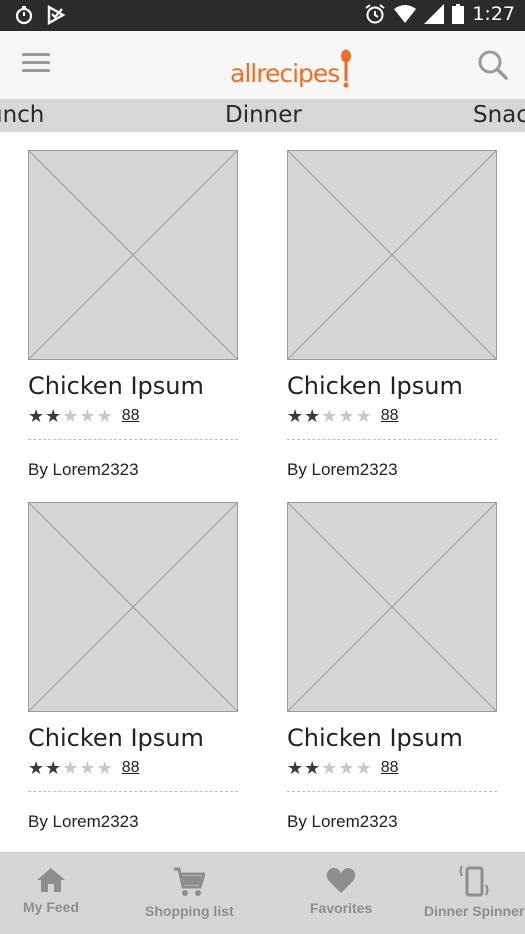 The width and height of the screenshot is (525, 934). I want to click on hamburger-icon, so click(36, 54).